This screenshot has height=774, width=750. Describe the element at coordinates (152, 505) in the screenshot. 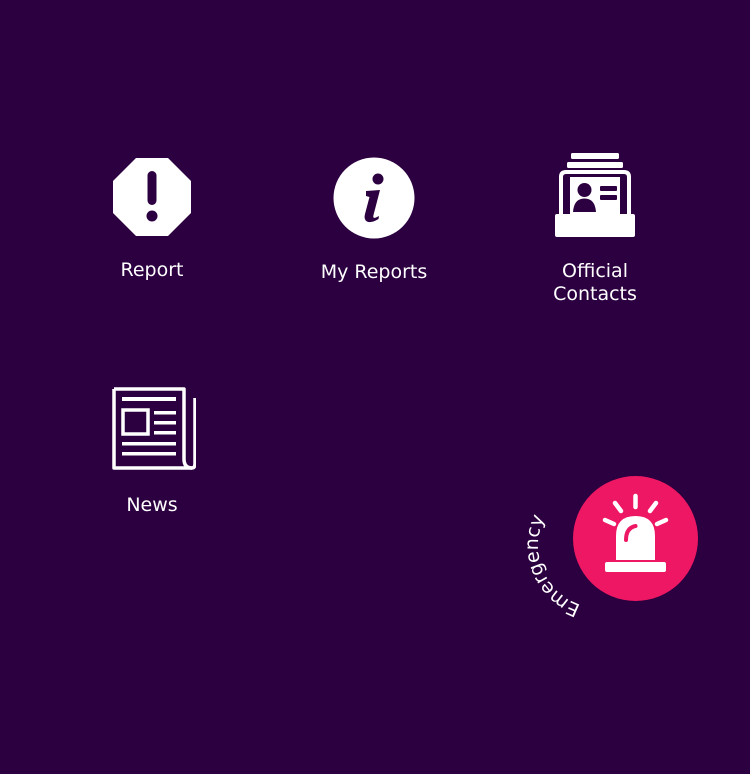

I see `news-label: News` at that location.